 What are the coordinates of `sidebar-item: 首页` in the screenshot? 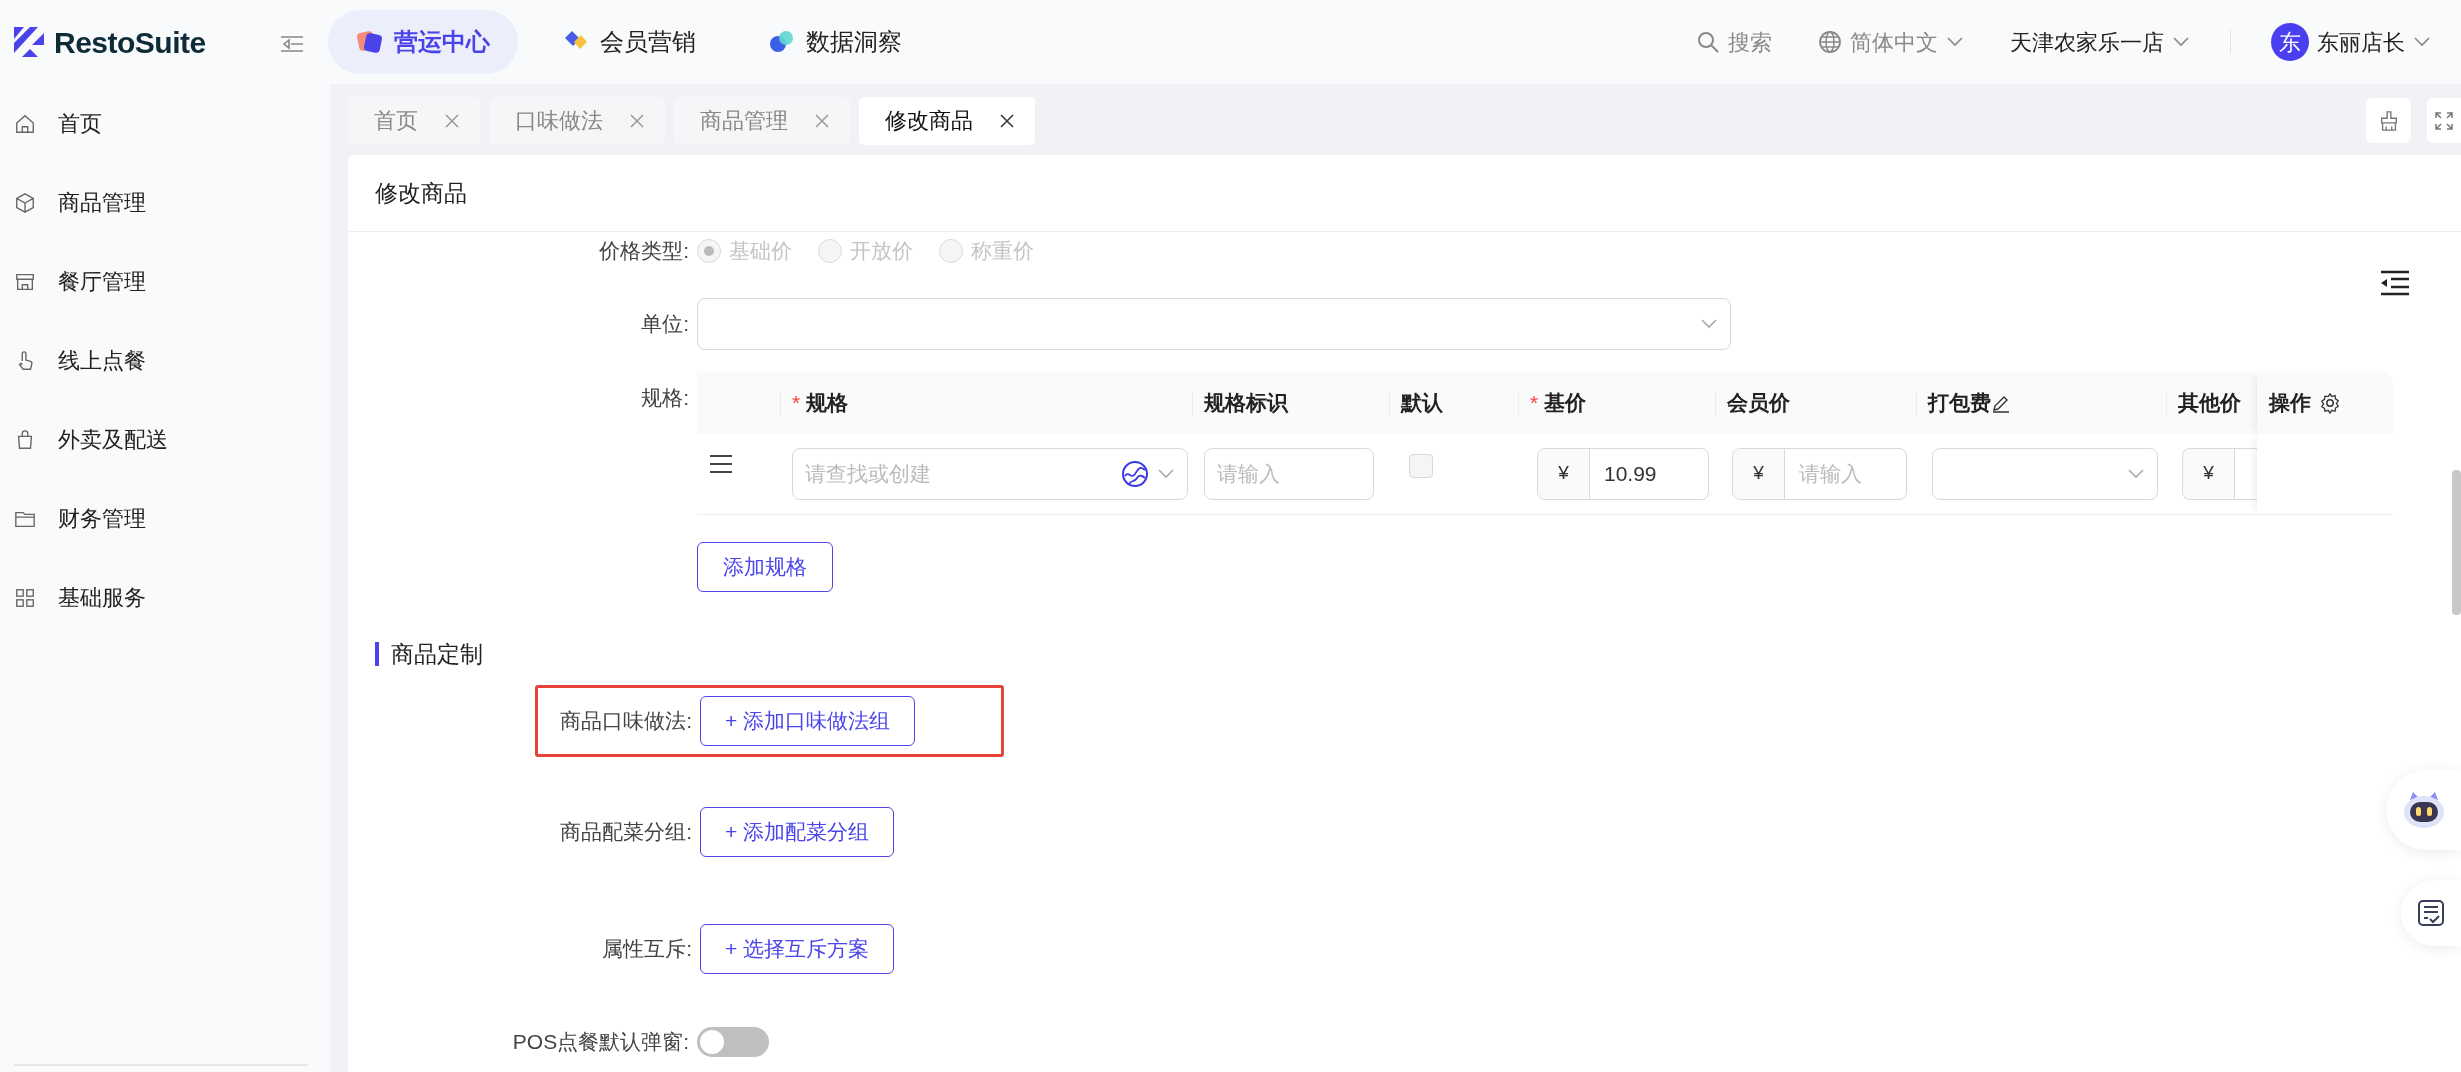 It's located at (165, 123).